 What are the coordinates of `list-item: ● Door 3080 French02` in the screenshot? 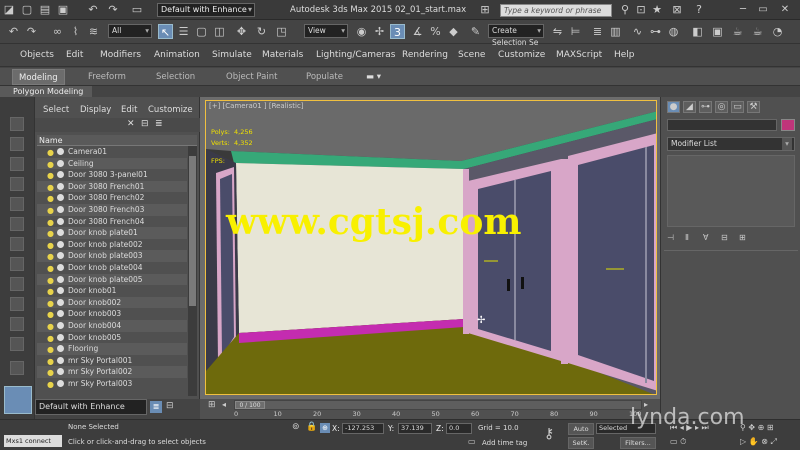 It's located at (112, 198).